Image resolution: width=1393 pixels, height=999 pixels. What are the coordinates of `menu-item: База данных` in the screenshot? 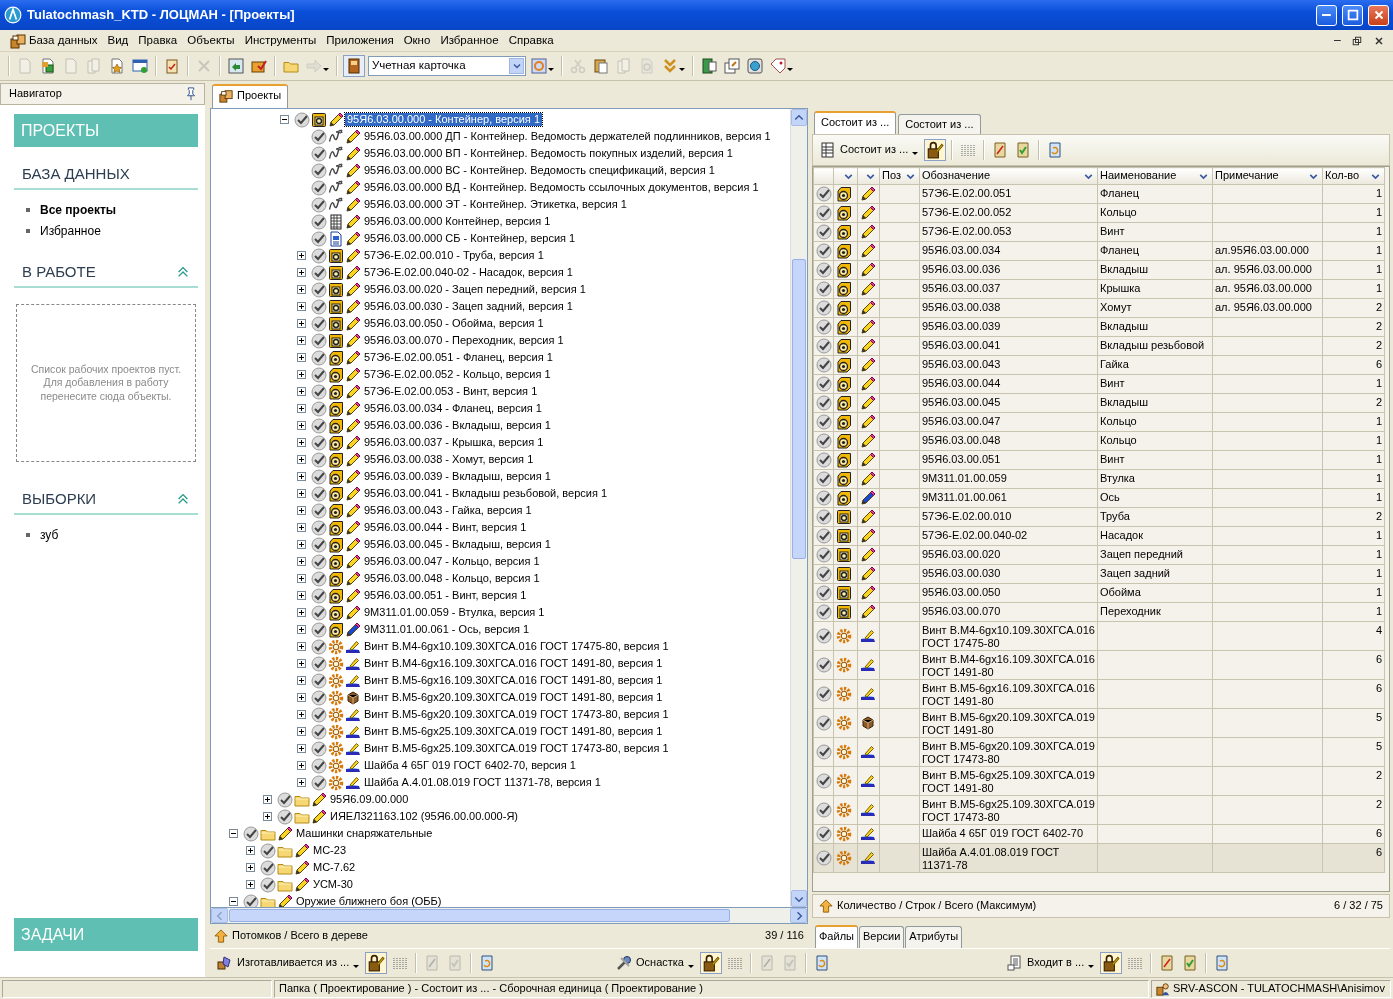 It's located at (63, 40).